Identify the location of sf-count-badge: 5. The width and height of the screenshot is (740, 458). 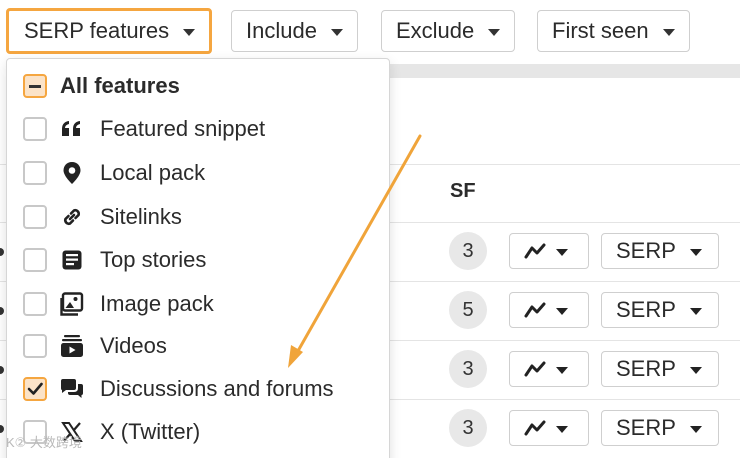
(468, 310).